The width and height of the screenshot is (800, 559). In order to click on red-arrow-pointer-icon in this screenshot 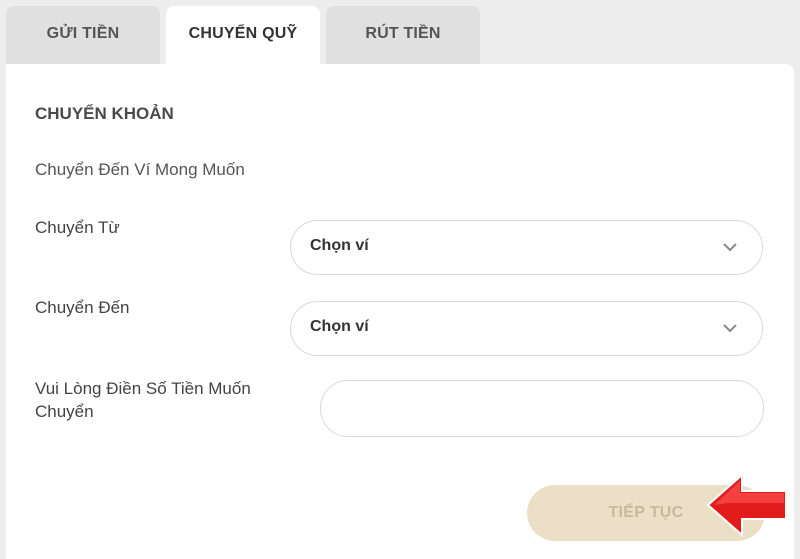, I will do `click(746, 505)`.